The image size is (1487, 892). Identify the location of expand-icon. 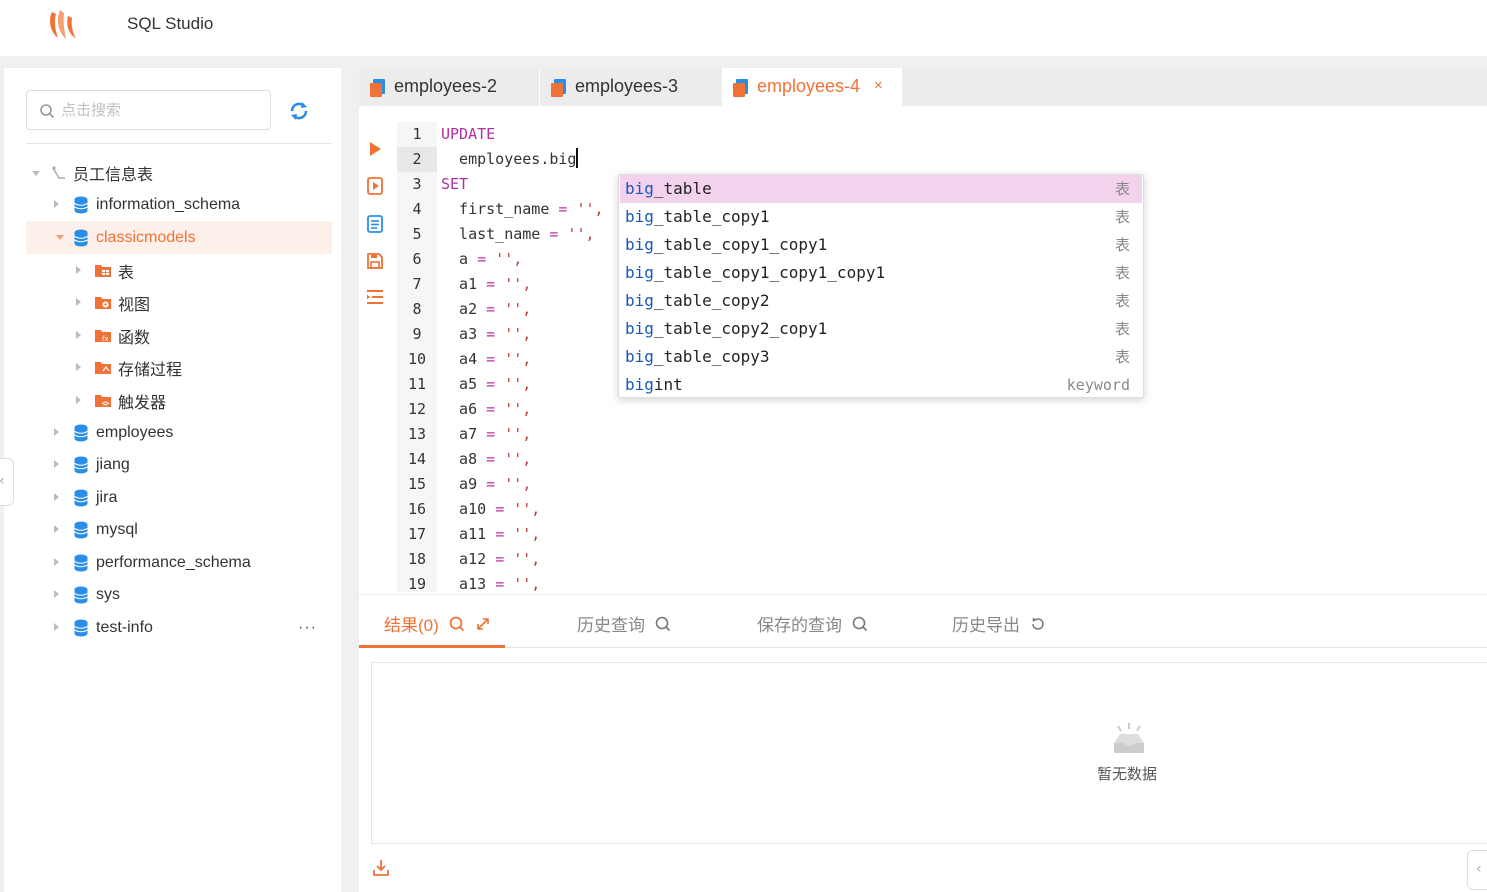
(483, 624).